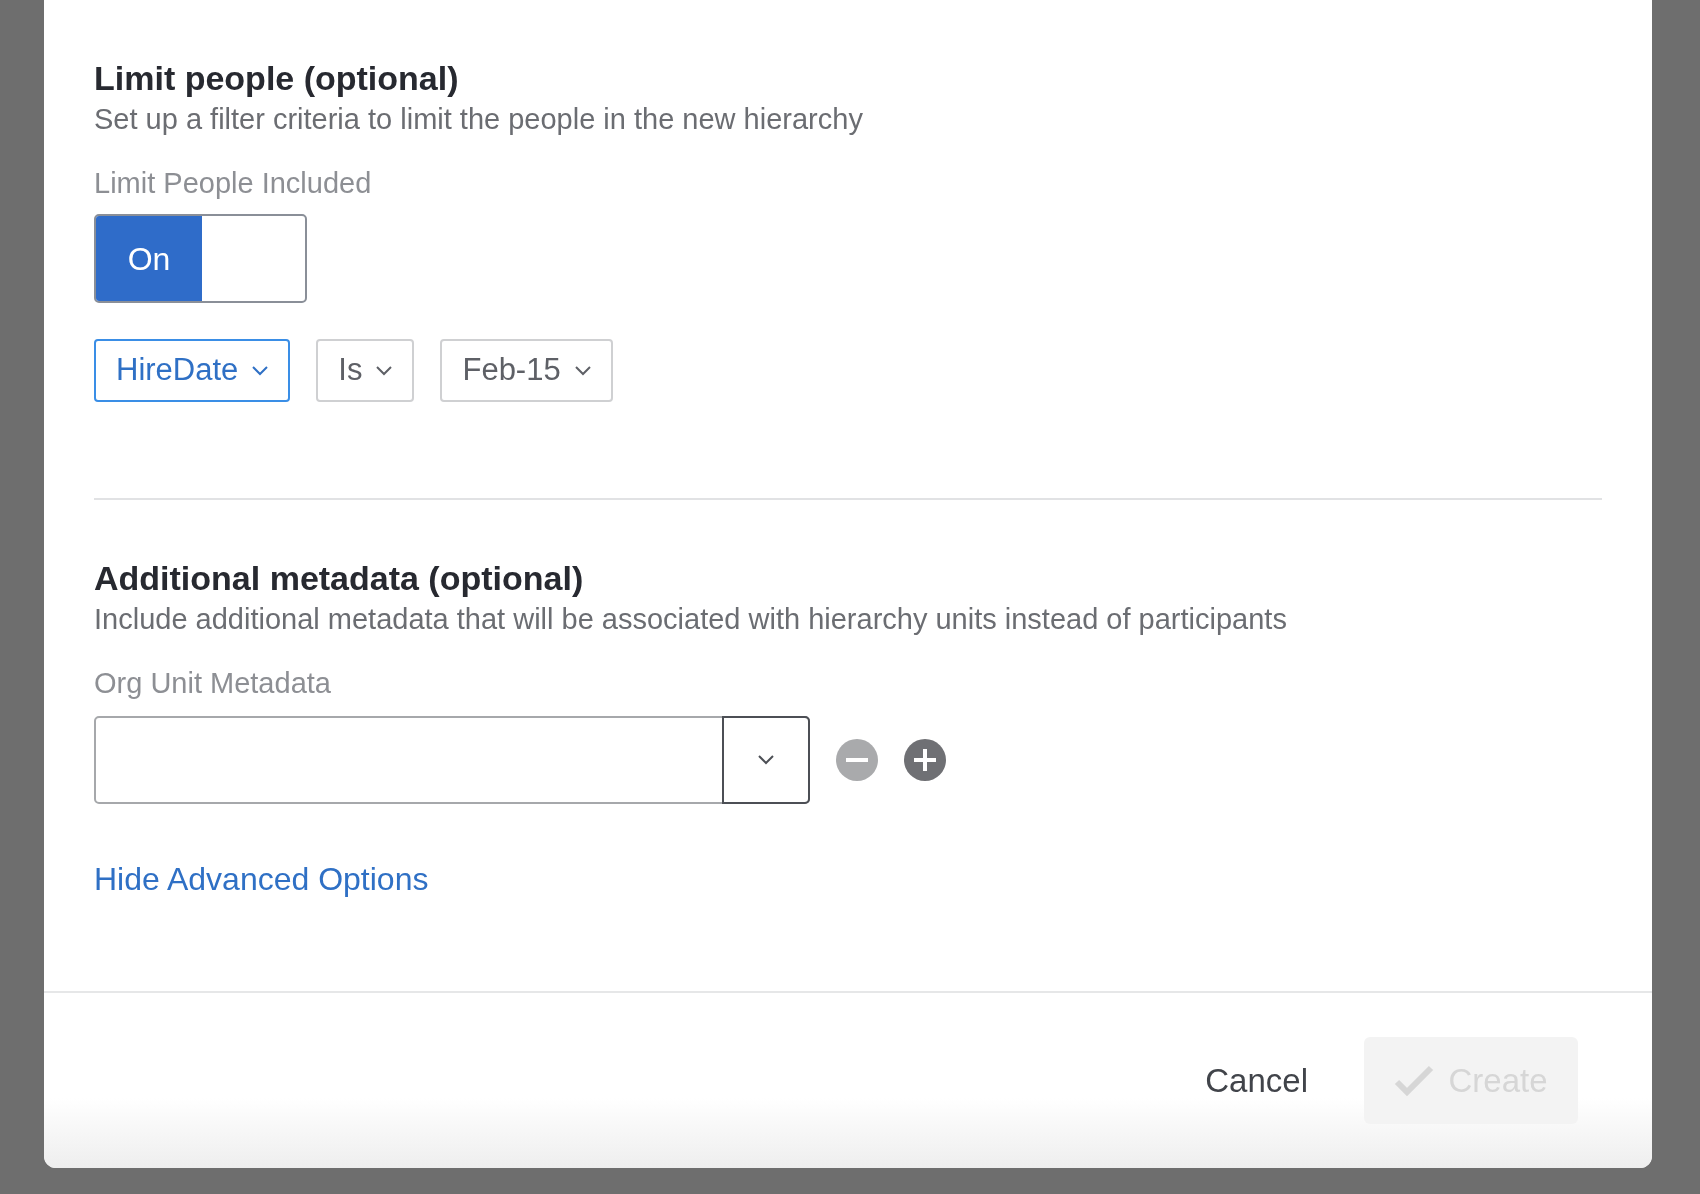  I want to click on field-label: Org Unit Metadata, so click(212, 683).